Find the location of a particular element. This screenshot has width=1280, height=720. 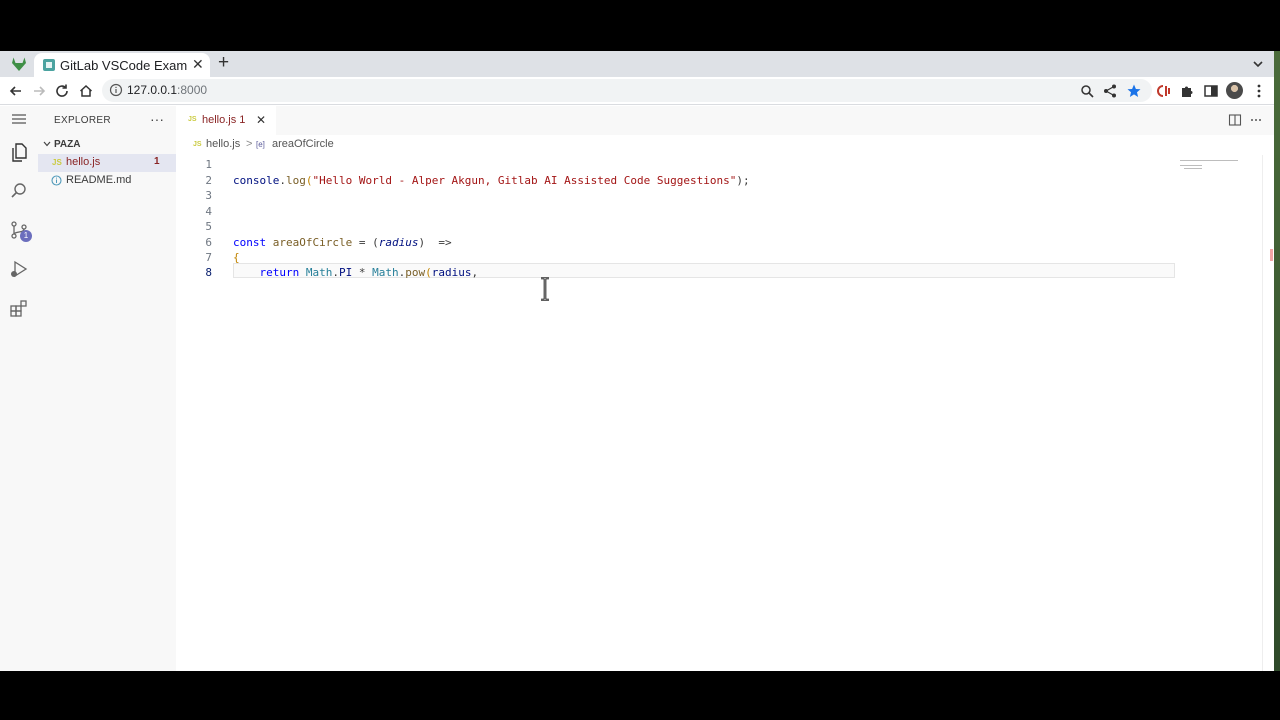

browser-tabstrip: GitLab VSCode Example ✕ + is located at coordinates (640, 64).